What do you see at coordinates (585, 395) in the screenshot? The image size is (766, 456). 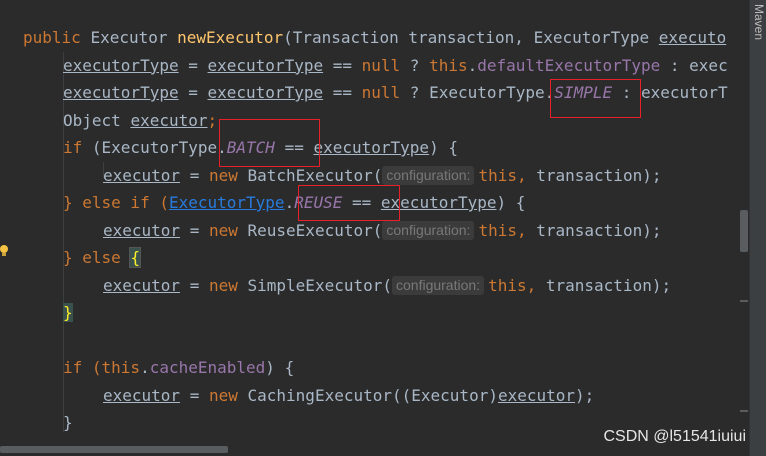 I see `end-call: );` at bounding box center [585, 395].